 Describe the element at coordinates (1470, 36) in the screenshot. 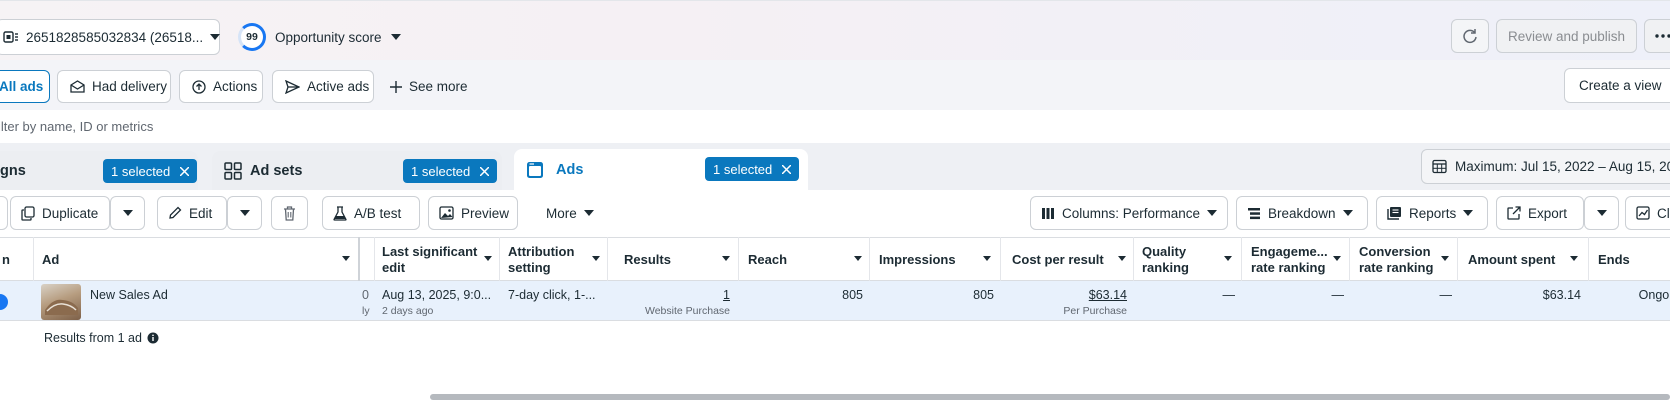

I see `refresh-button` at that location.